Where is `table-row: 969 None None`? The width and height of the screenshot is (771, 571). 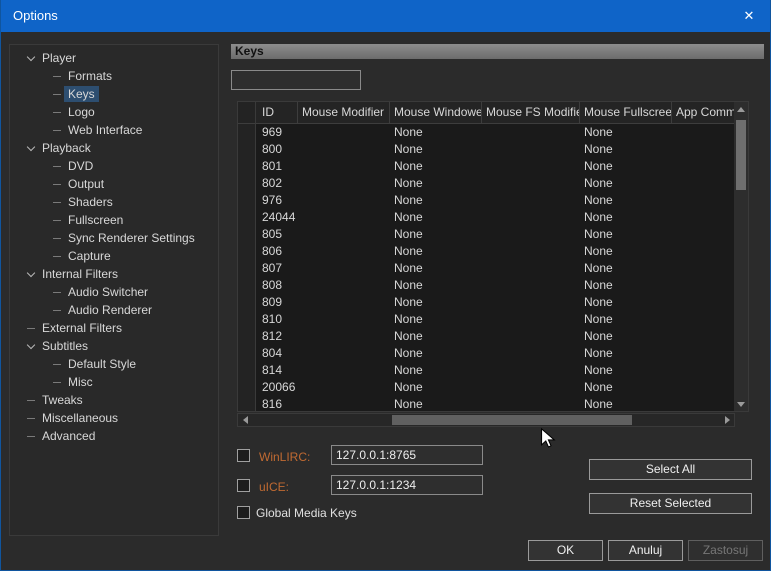
table-row: 969 None None is located at coordinates (486, 132).